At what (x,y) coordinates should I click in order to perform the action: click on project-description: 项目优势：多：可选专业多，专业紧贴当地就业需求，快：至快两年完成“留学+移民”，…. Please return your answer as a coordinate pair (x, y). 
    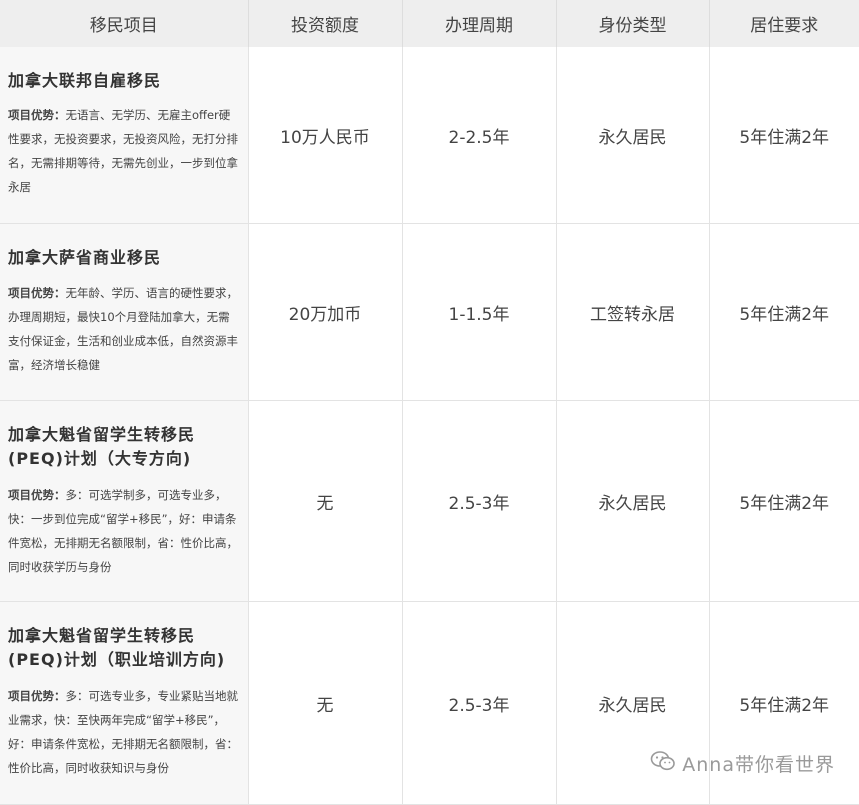
    Looking at the image, I should click on (123, 732).